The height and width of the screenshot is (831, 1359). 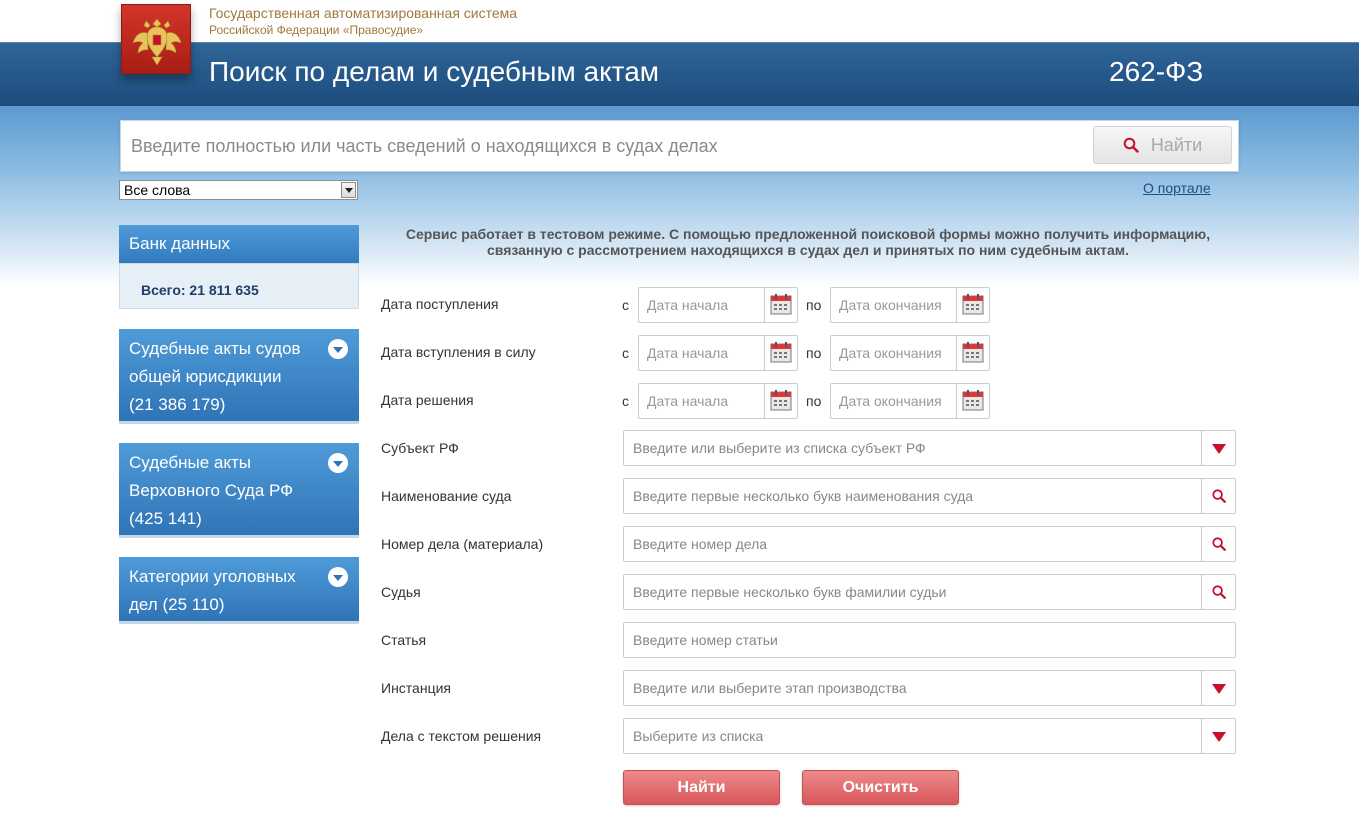 I want to click on search-button: Найти, so click(x=1162, y=145).